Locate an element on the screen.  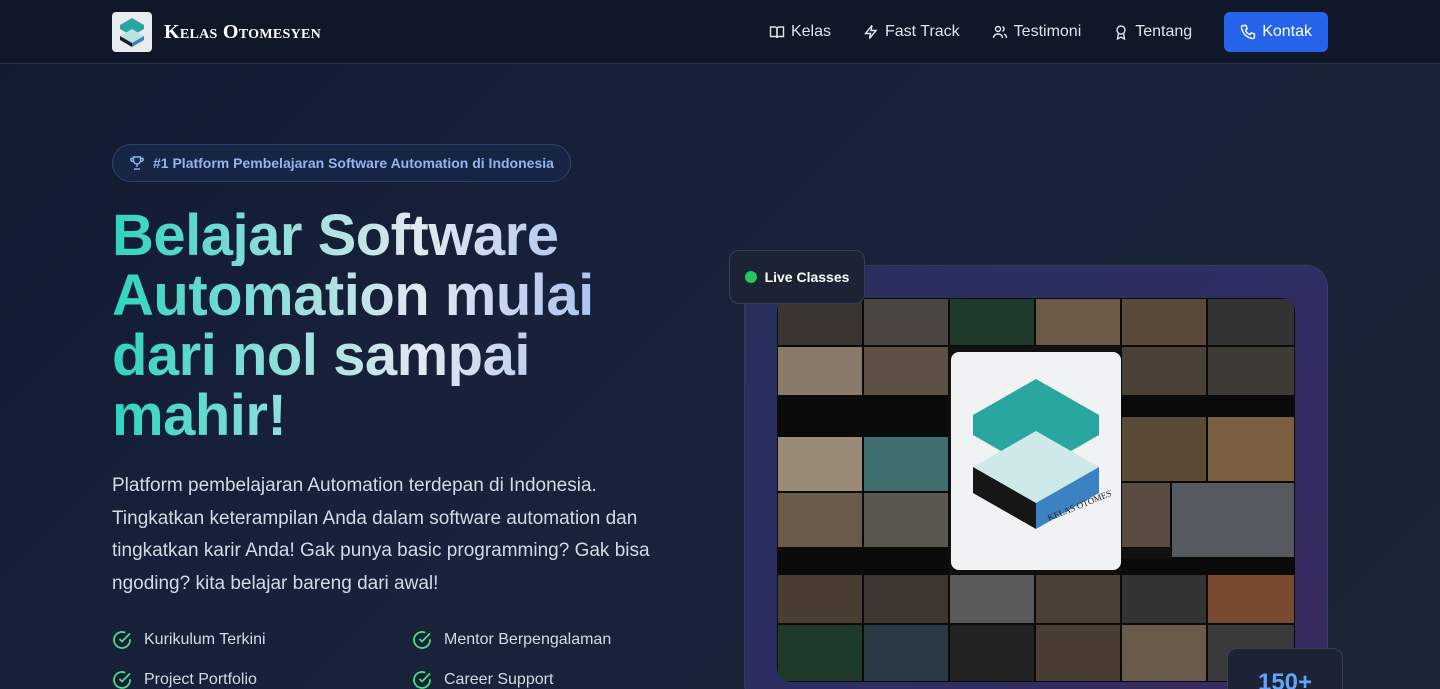
live-classes-label: Live Classes is located at coordinates (807, 277).